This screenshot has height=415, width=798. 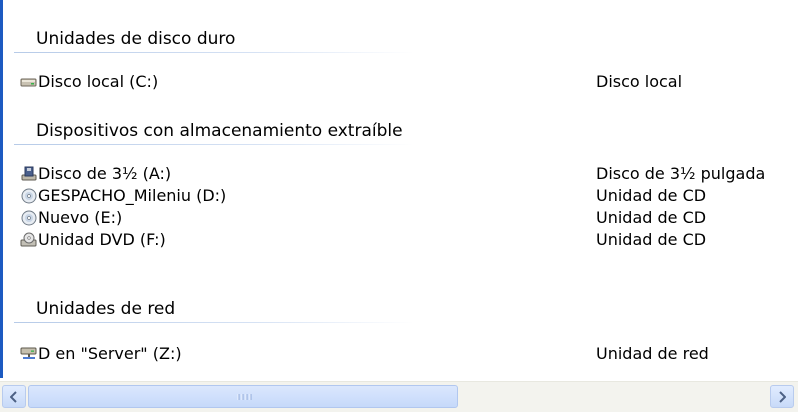 I want to click on list-item-drive-z: D en "Server" (Z:) Unidad de red, so click(x=409, y=354).